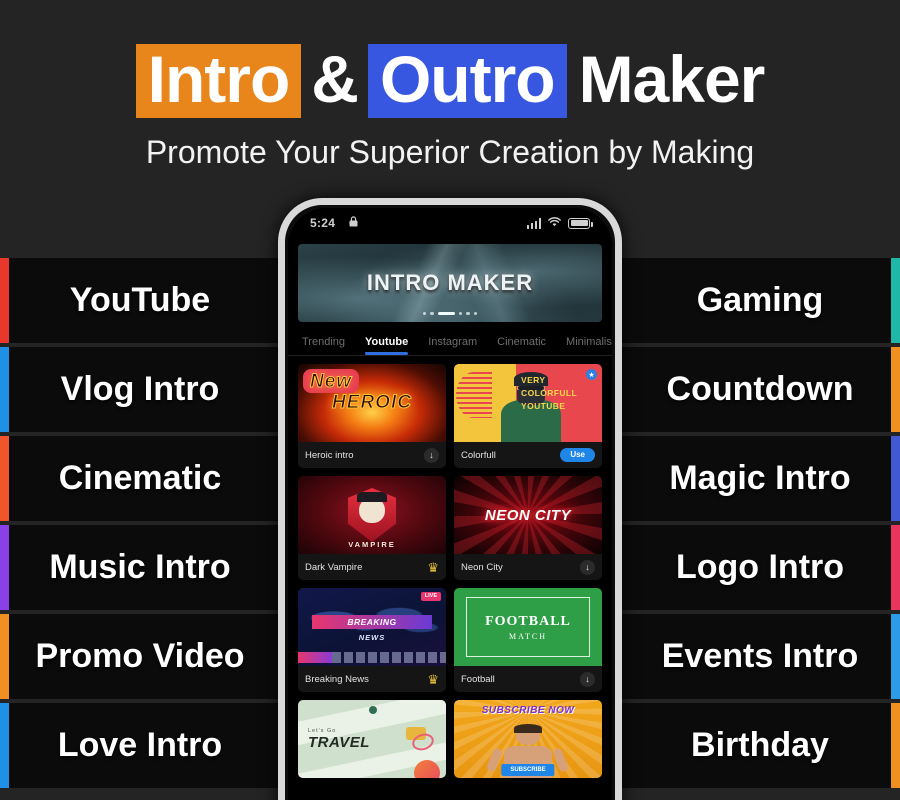 The image size is (900, 800). What do you see at coordinates (372, 403) in the screenshot?
I see `template-thumbnail: New HEROIC` at bounding box center [372, 403].